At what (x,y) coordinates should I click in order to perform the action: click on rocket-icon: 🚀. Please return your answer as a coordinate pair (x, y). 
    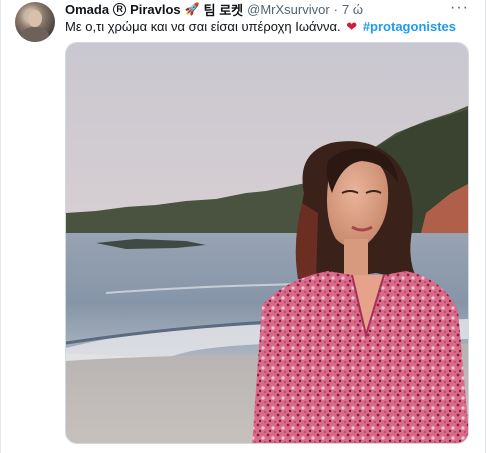
    Looking at the image, I should click on (192, 9).